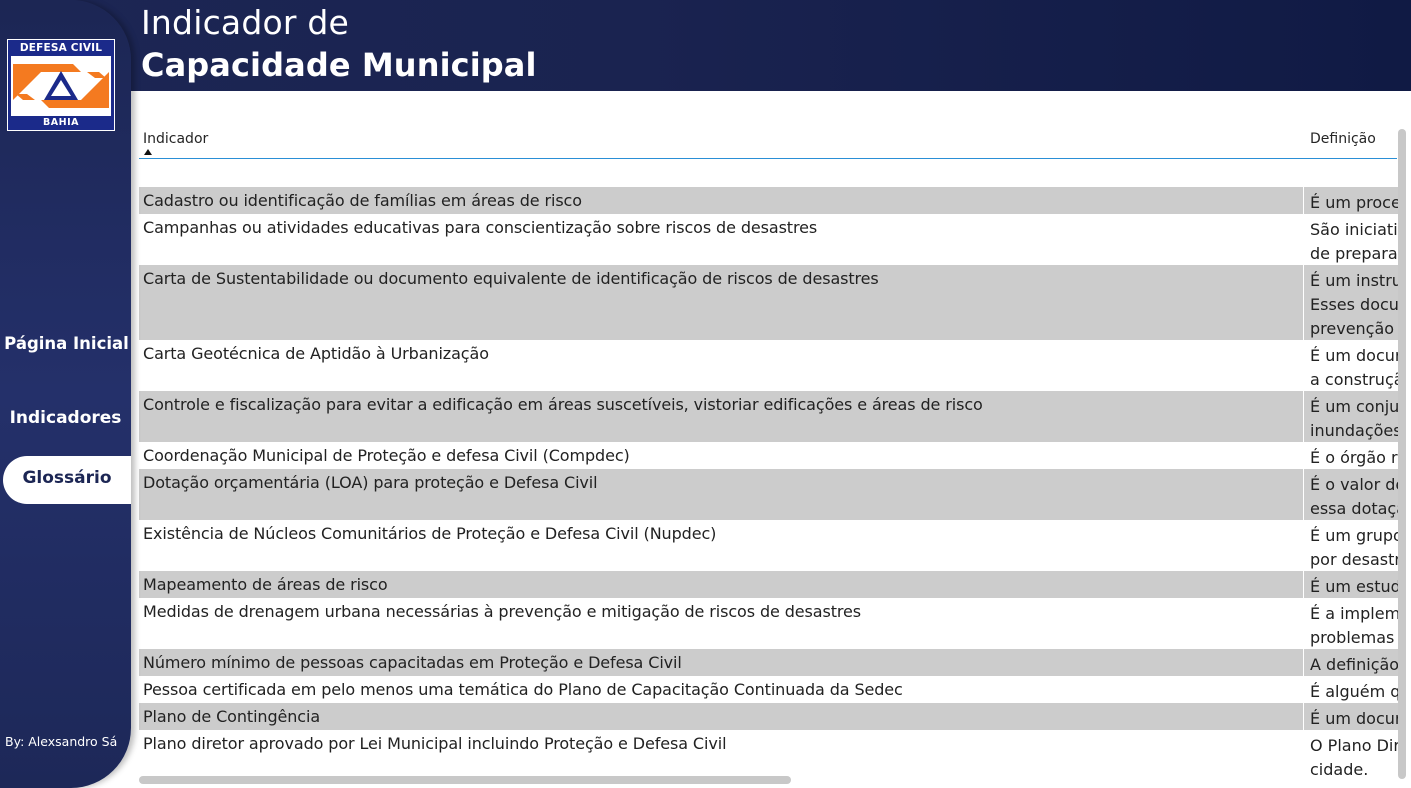 The height and width of the screenshot is (788, 1411). What do you see at coordinates (1354, 508) in the screenshot?
I see `definicao-line: essa dotaçã` at bounding box center [1354, 508].